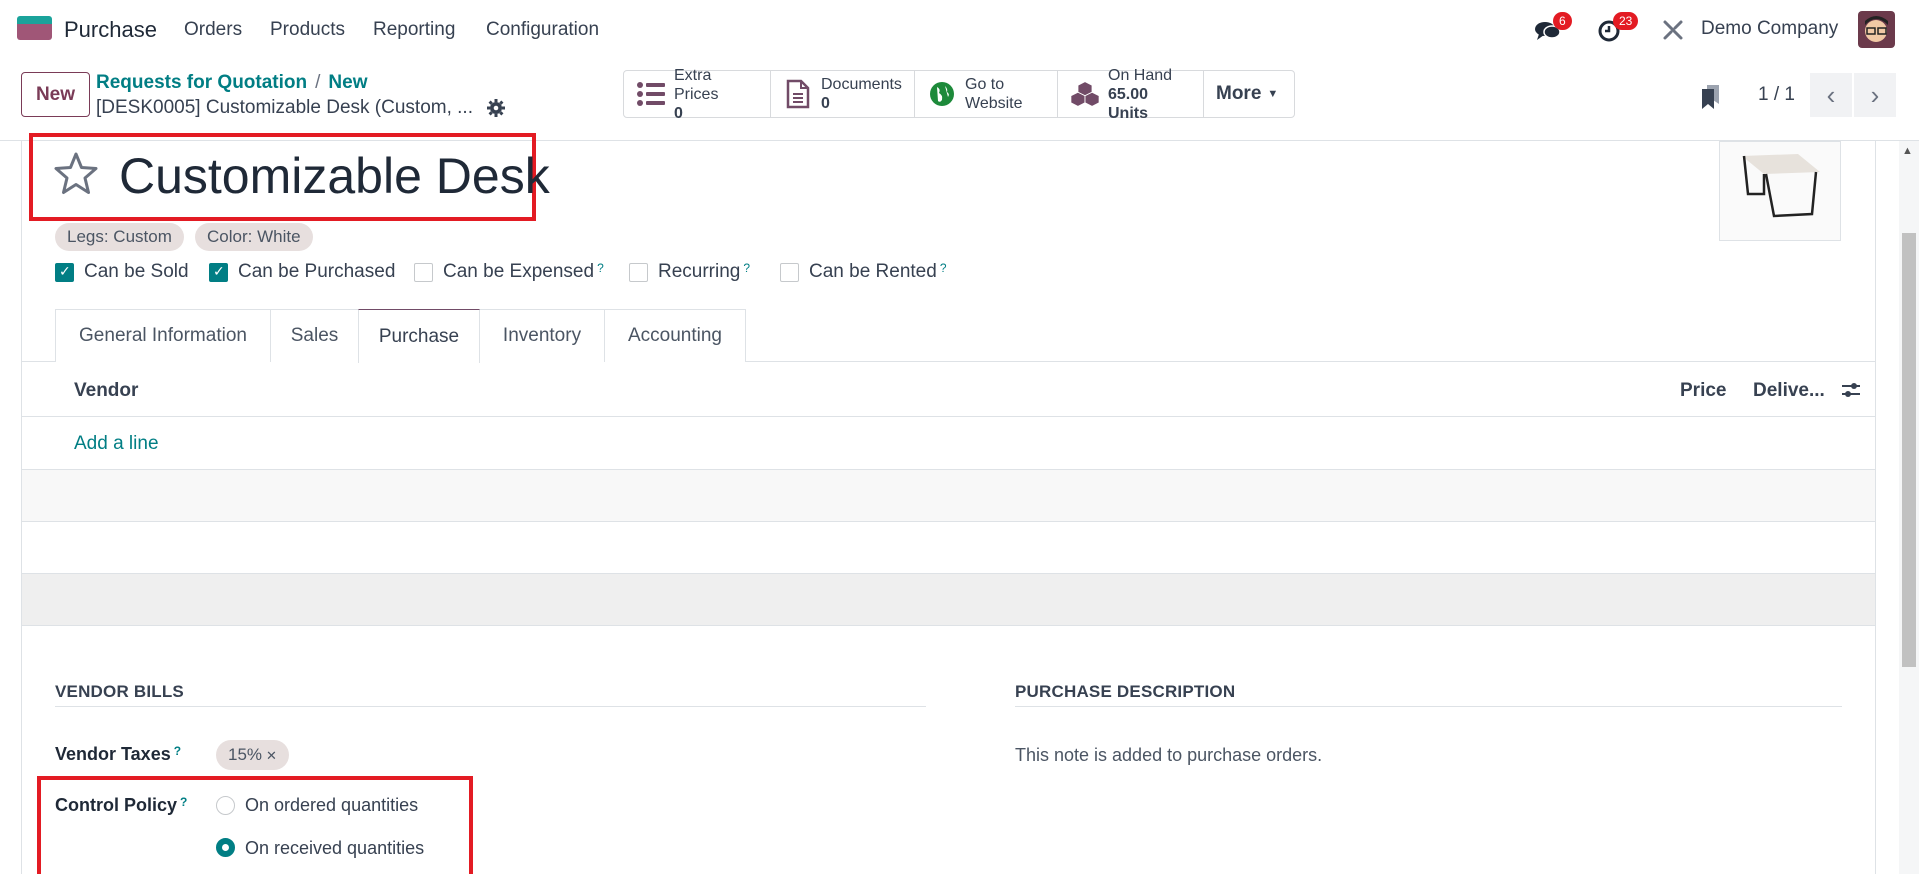 This screenshot has width=1919, height=874. Describe the element at coordinates (347, 82) in the screenshot. I see `breadcrumb-new: New` at that location.